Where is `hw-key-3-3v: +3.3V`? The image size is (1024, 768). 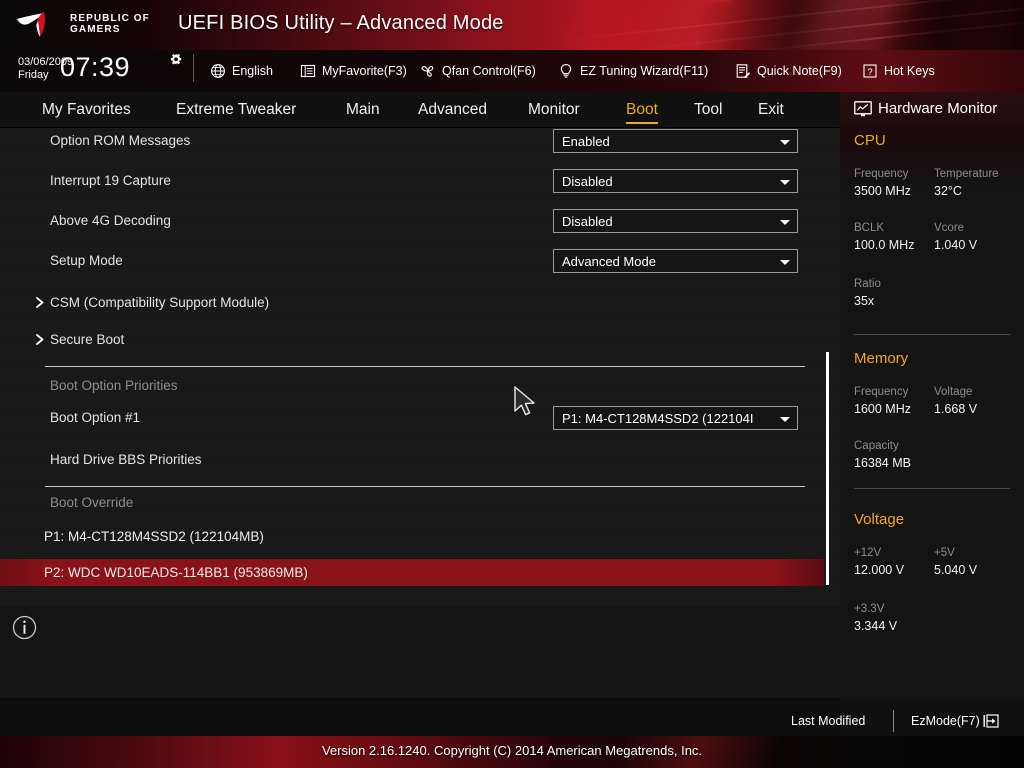
hw-key-3-3v: +3.3V is located at coordinates (869, 609).